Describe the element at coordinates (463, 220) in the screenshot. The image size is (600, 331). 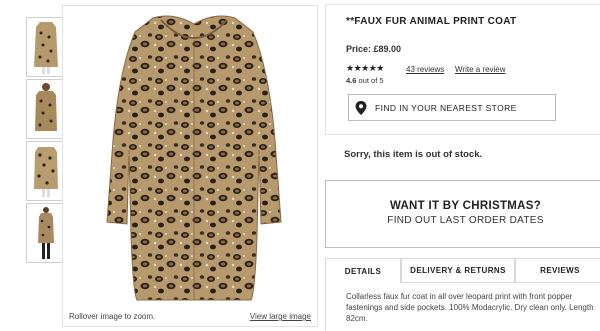
I see `last-order-dates-link: FIND OUT LAST ORDER DATES` at that location.